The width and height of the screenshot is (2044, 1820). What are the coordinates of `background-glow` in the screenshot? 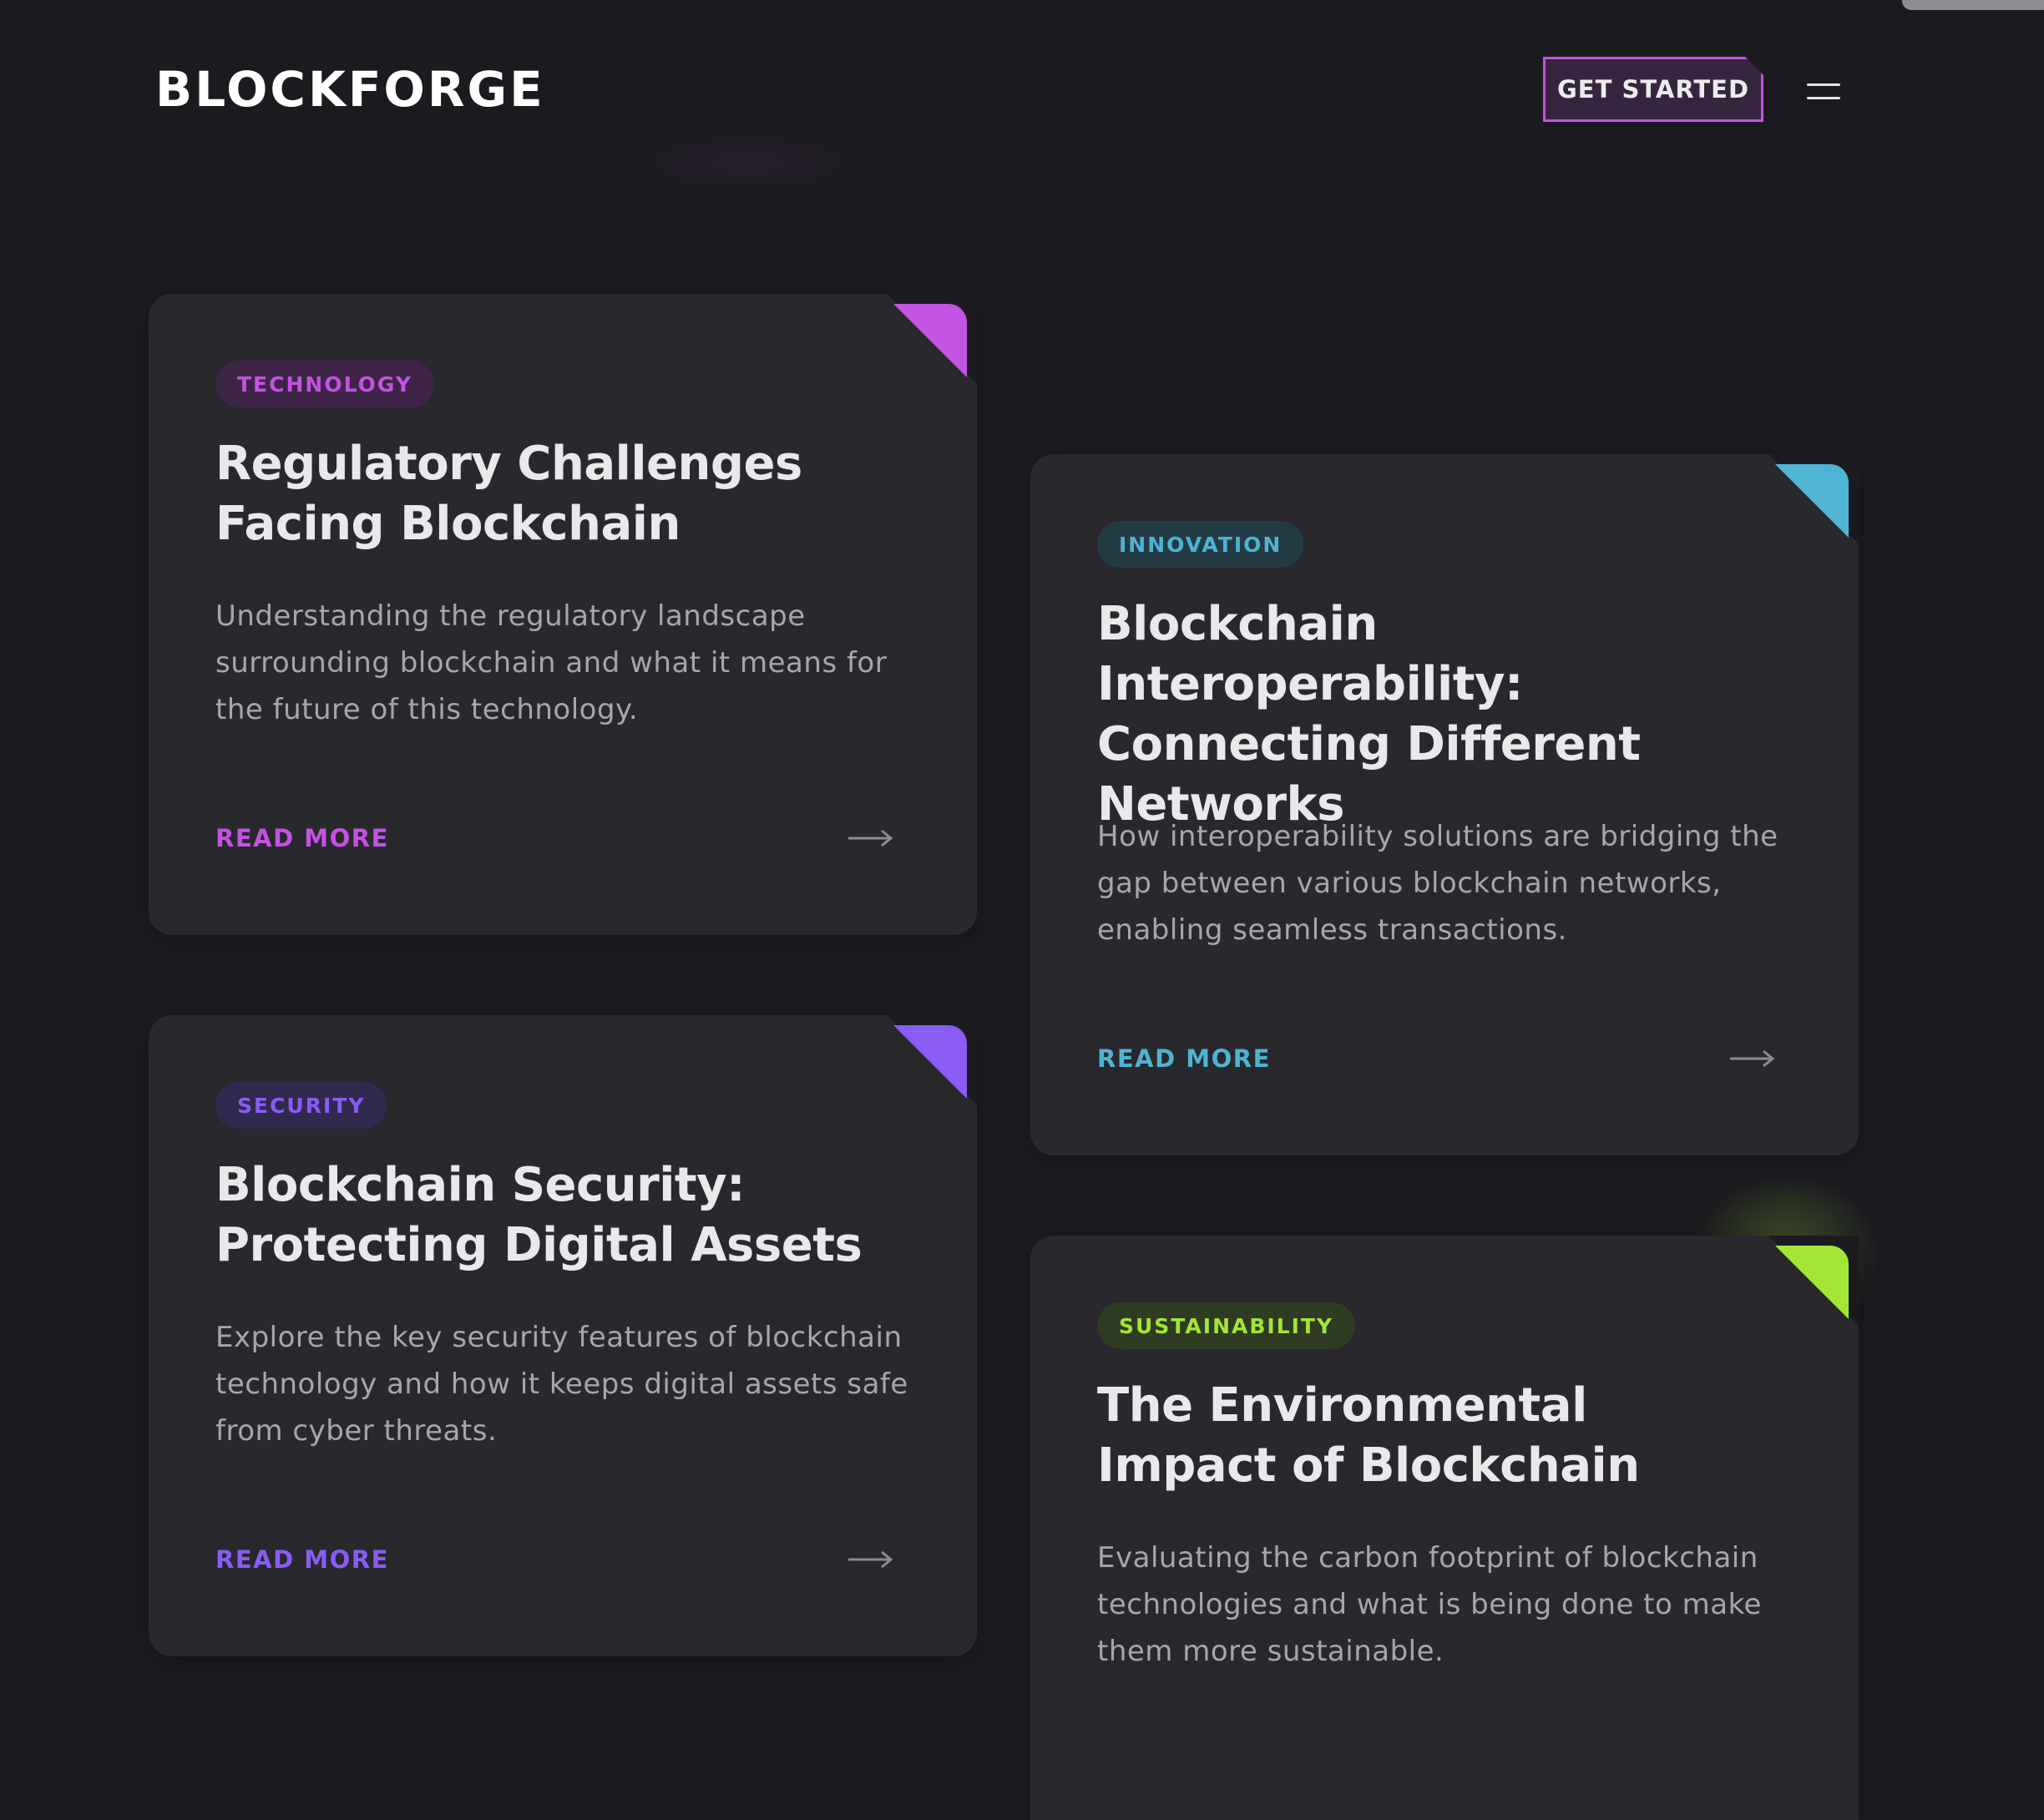 It's located at (747, 162).